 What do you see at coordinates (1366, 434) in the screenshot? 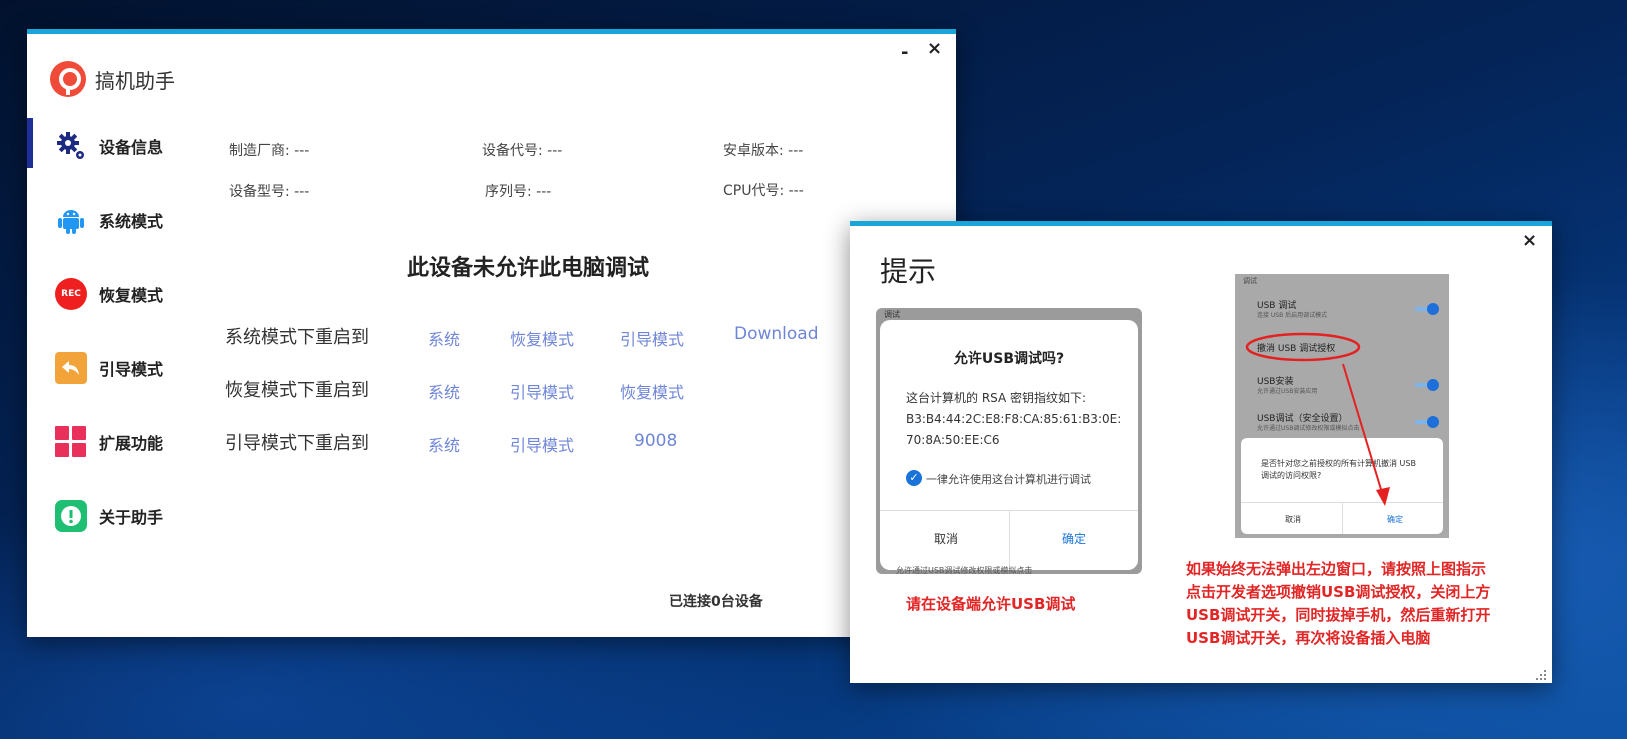
I see `pointer-arrow-icon` at bounding box center [1366, 434].